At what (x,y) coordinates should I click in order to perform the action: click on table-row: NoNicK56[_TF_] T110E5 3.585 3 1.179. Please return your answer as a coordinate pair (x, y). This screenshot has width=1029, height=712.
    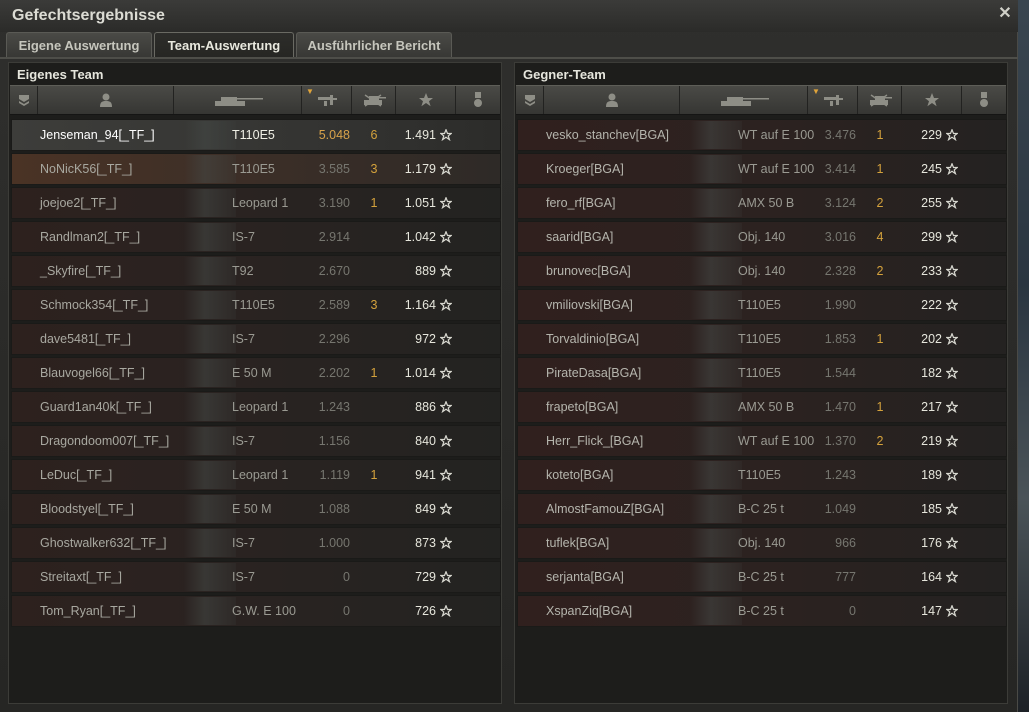
    Looking at the image, I should click on (256, 169).